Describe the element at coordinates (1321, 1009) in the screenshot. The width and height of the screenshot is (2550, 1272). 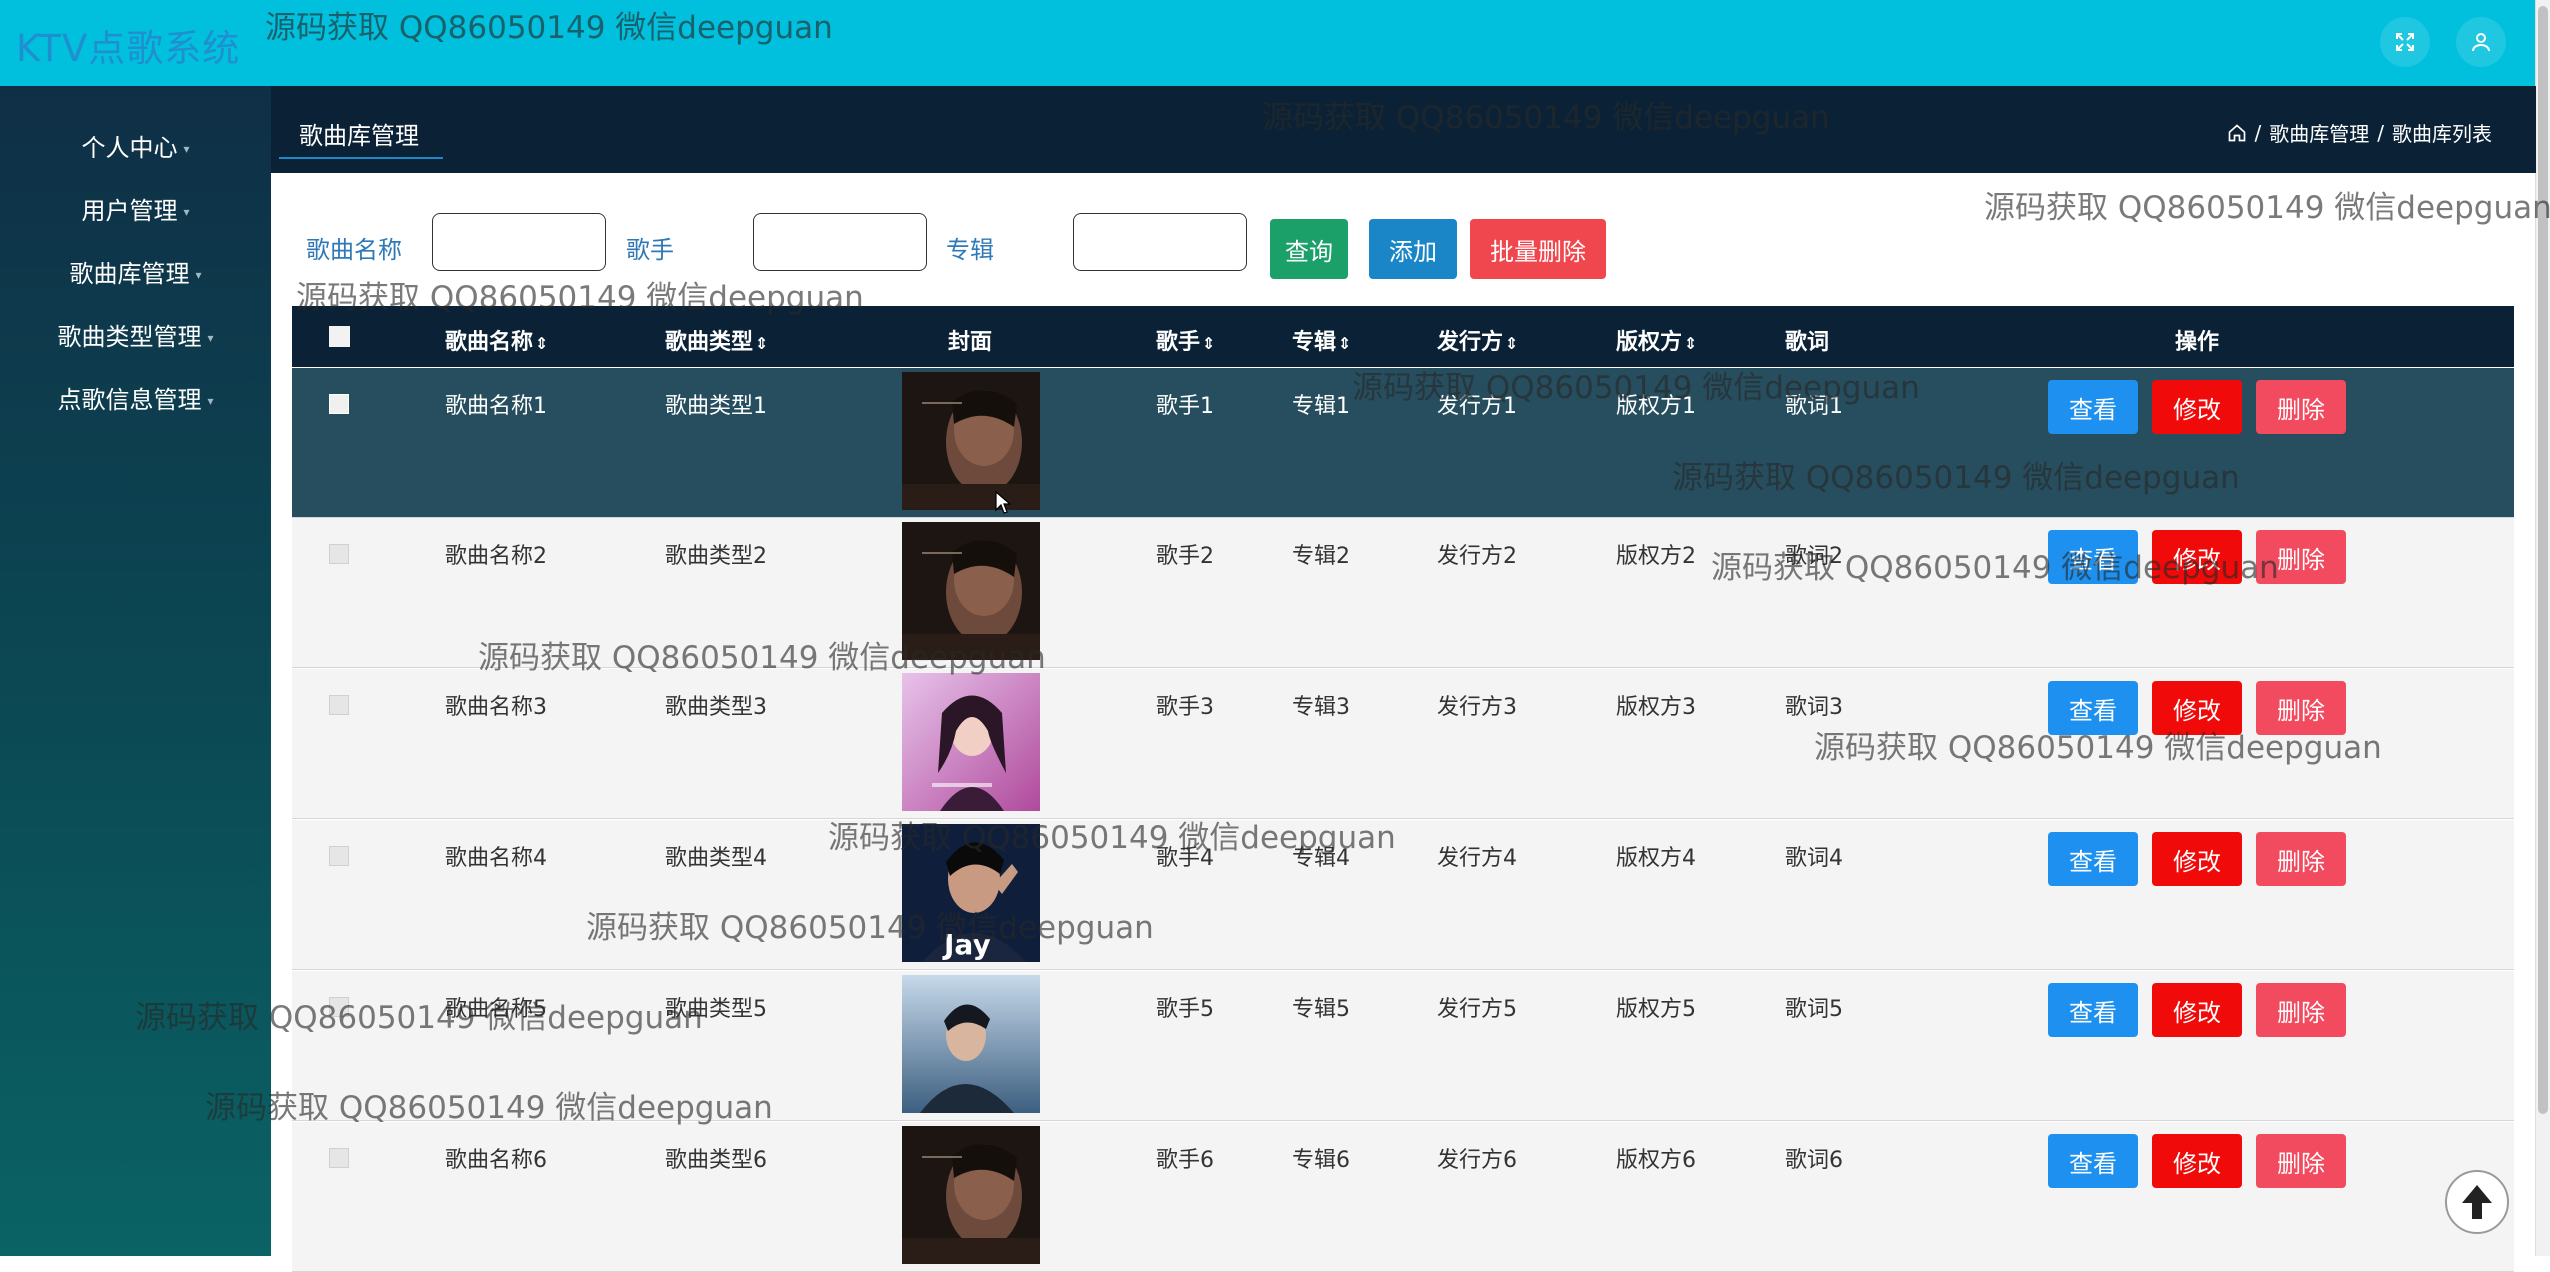
I see `cell-album: 专辑5` at that location.